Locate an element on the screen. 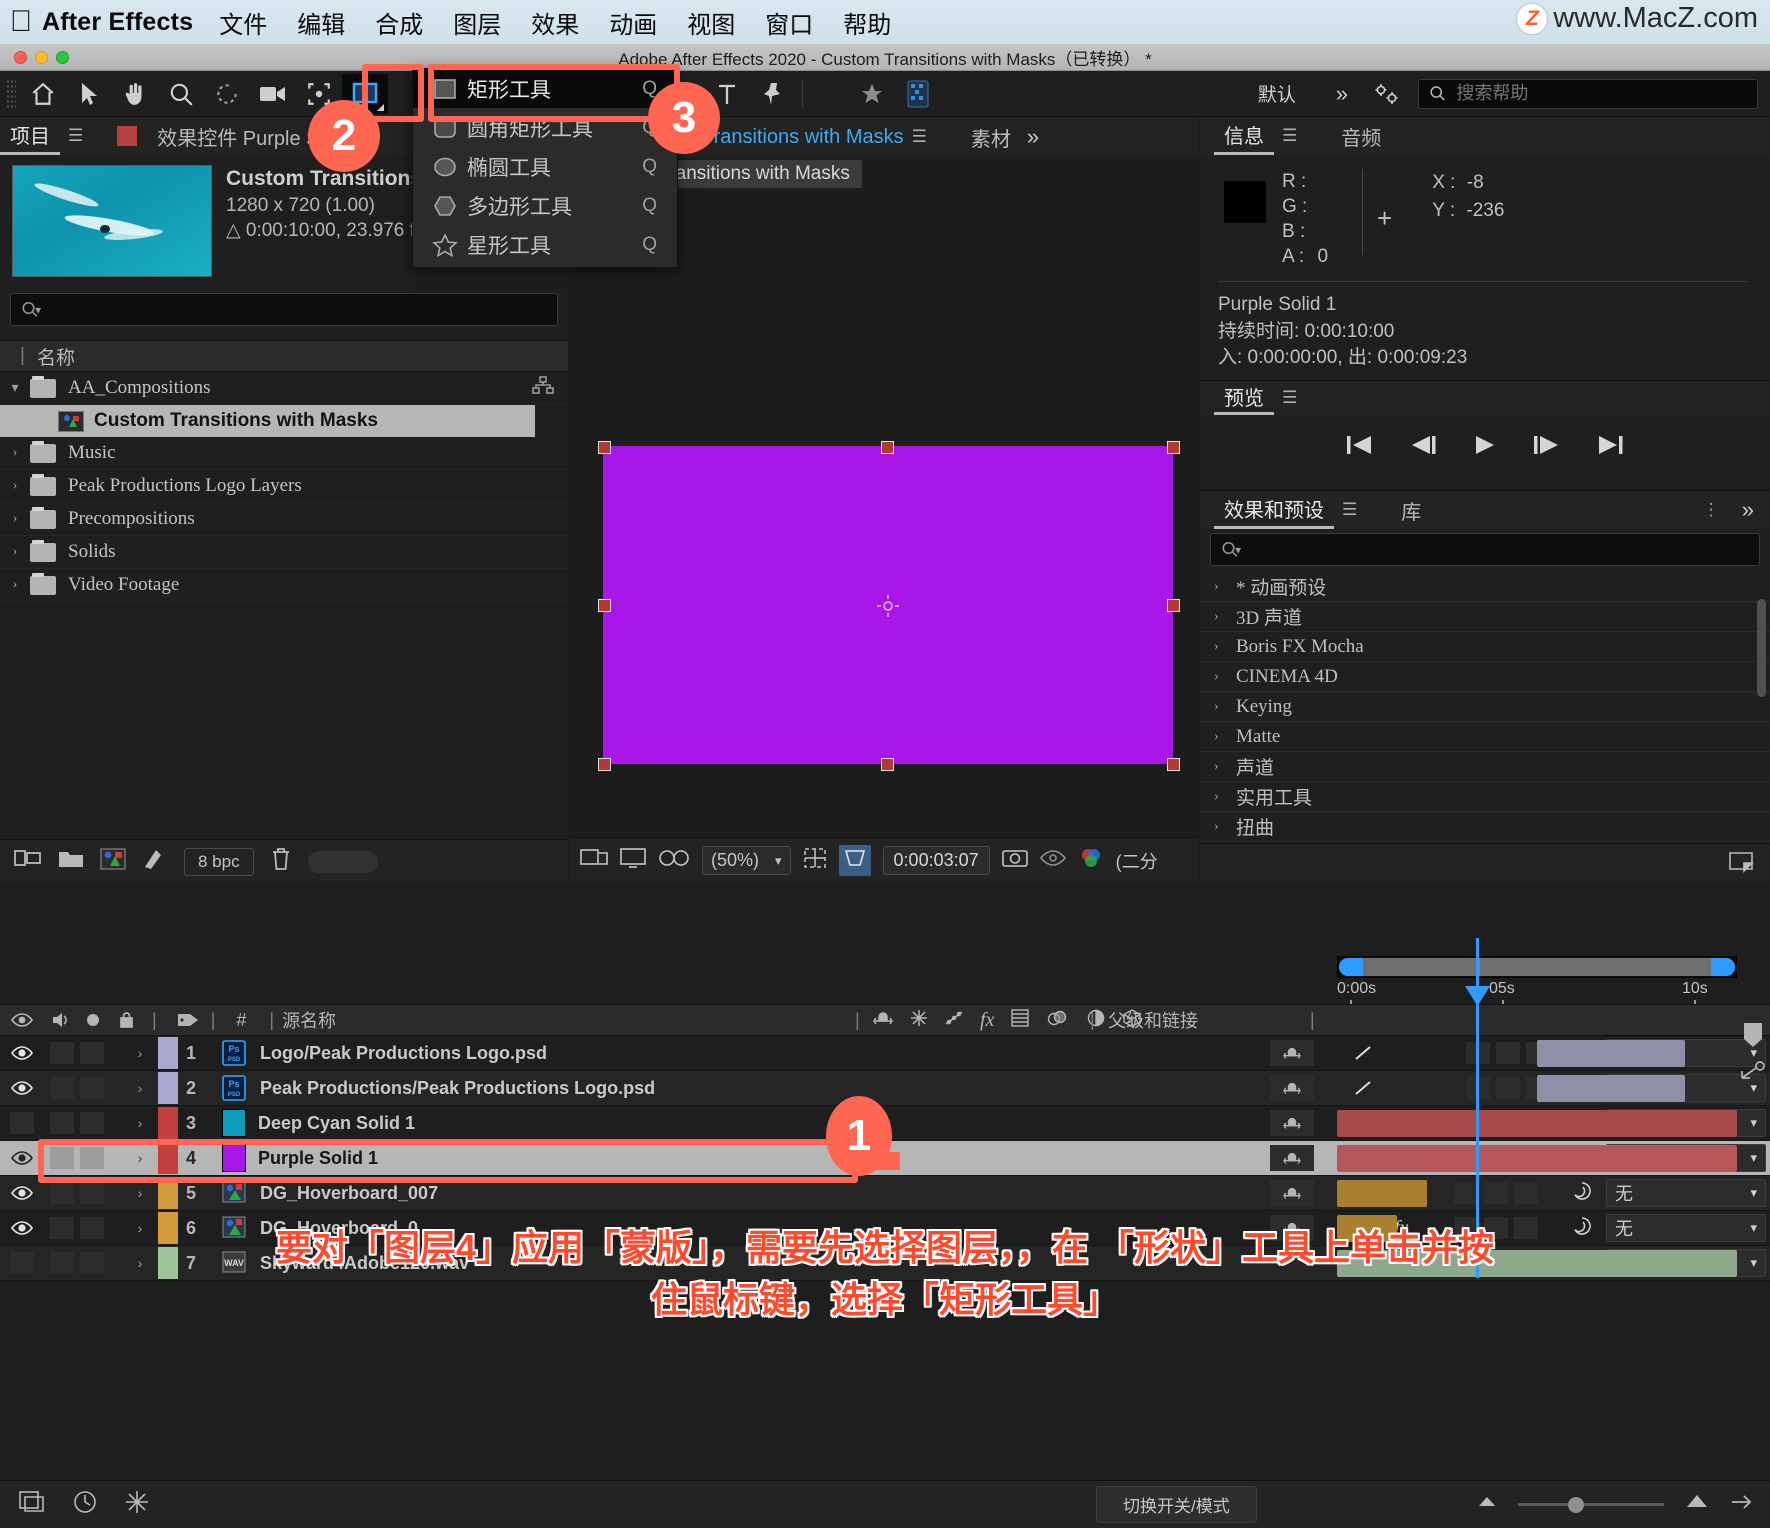 This screenshot has height=1528, width=1770. take-snapshot-icon is located at coordinates (1014, 860).